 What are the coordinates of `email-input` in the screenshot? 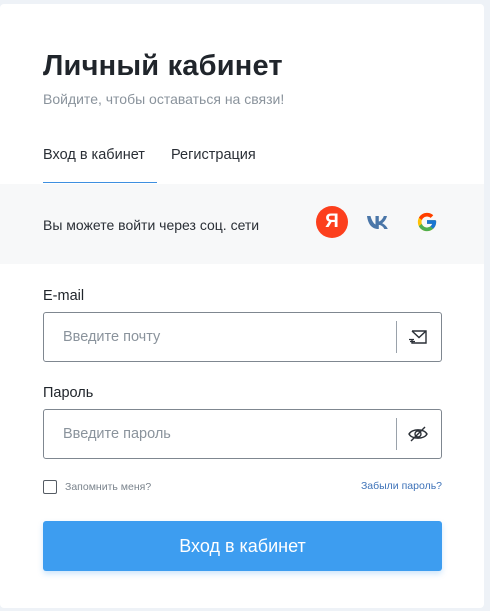 It's located at (220, 337).